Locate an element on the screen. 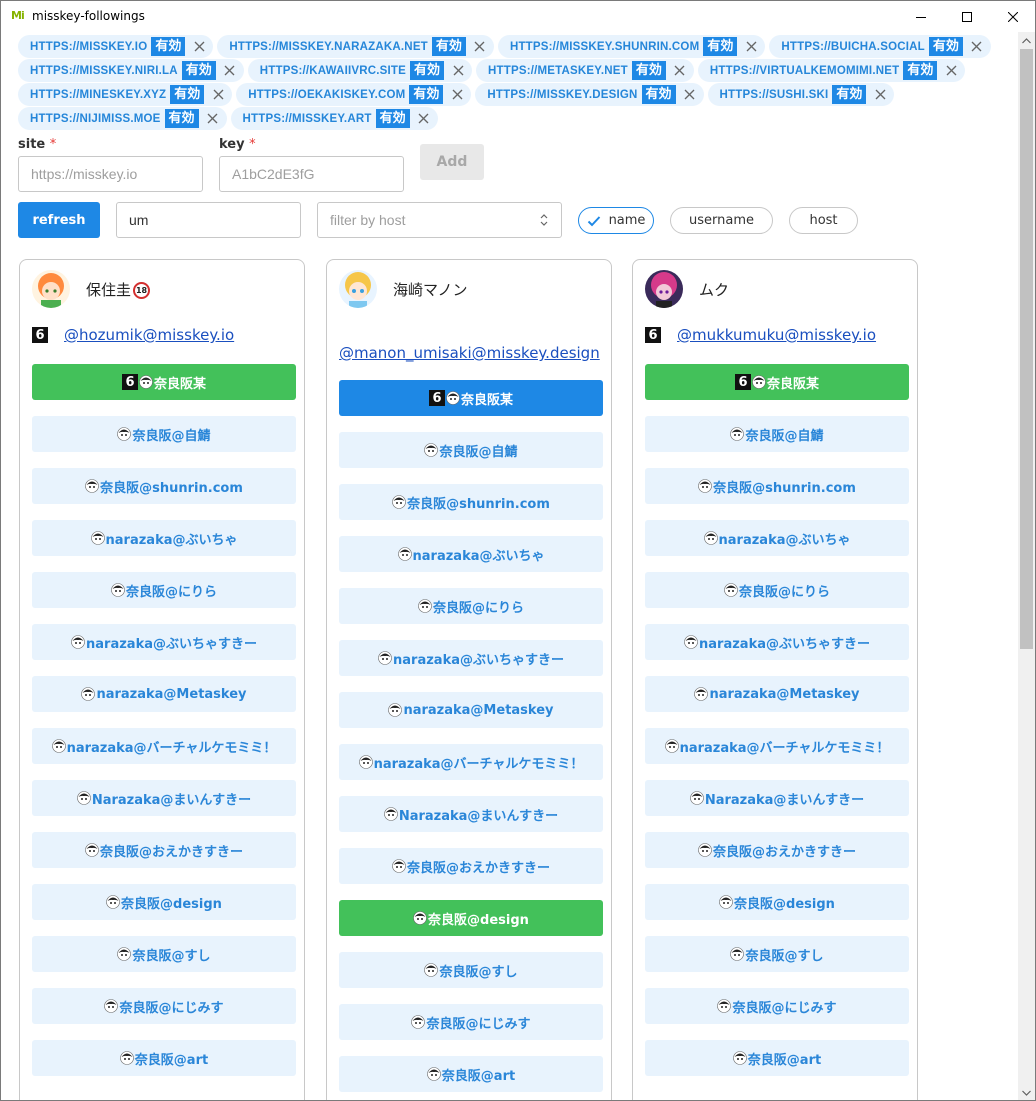 The height and width of the screenshot is (1101, 1036). account-switch-label: 奈良阪@自鯖 is located at coordinates (478, 452).